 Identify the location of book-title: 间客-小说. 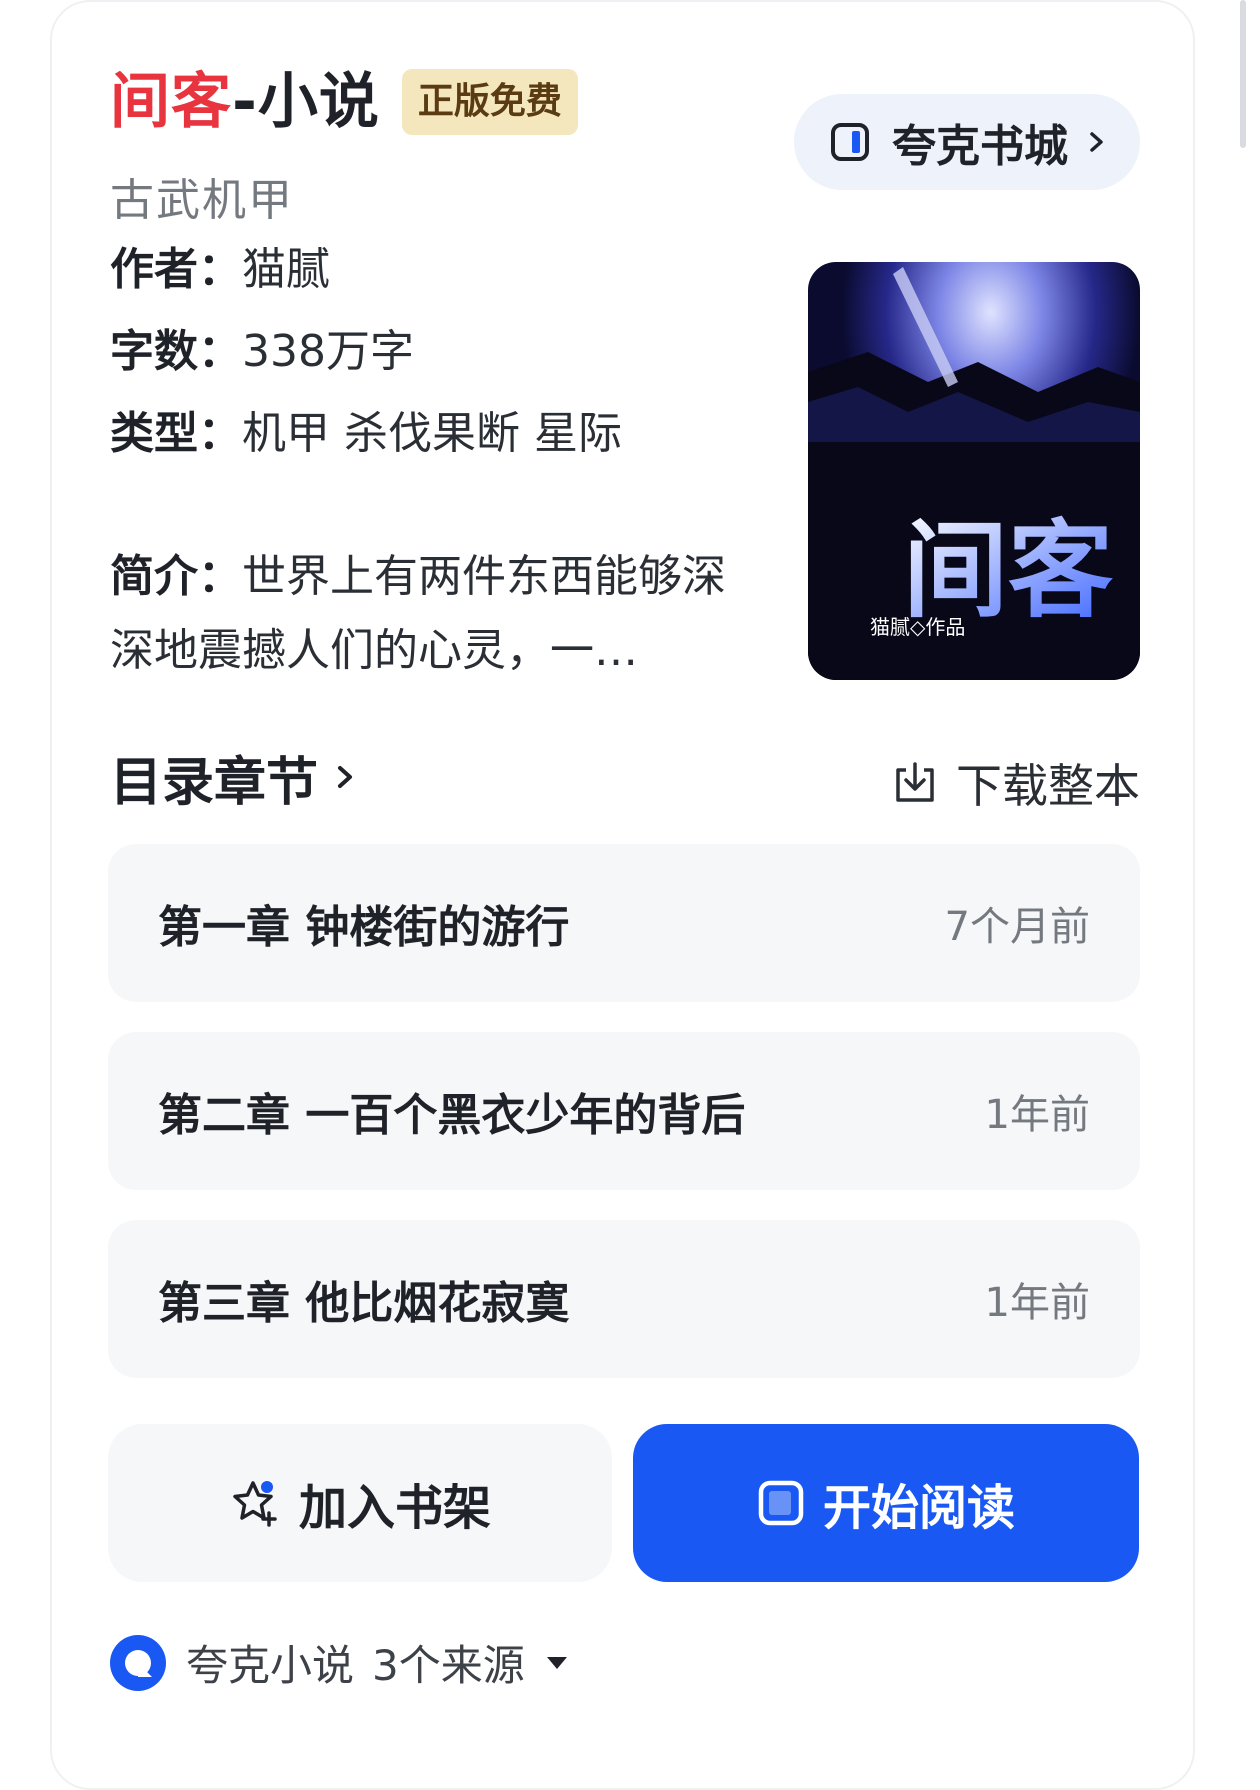
(245, 102).